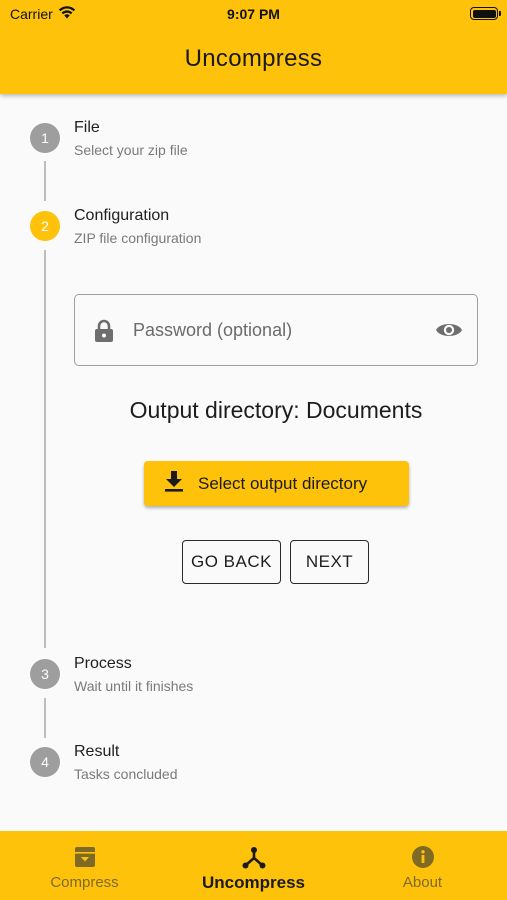 This screenshot has height=900, width=507. What do you see at coordinates (126, 774) in the screenshot?
I see `step-4-subtitle: Tasks concluded` at bounding box center [126, 774].